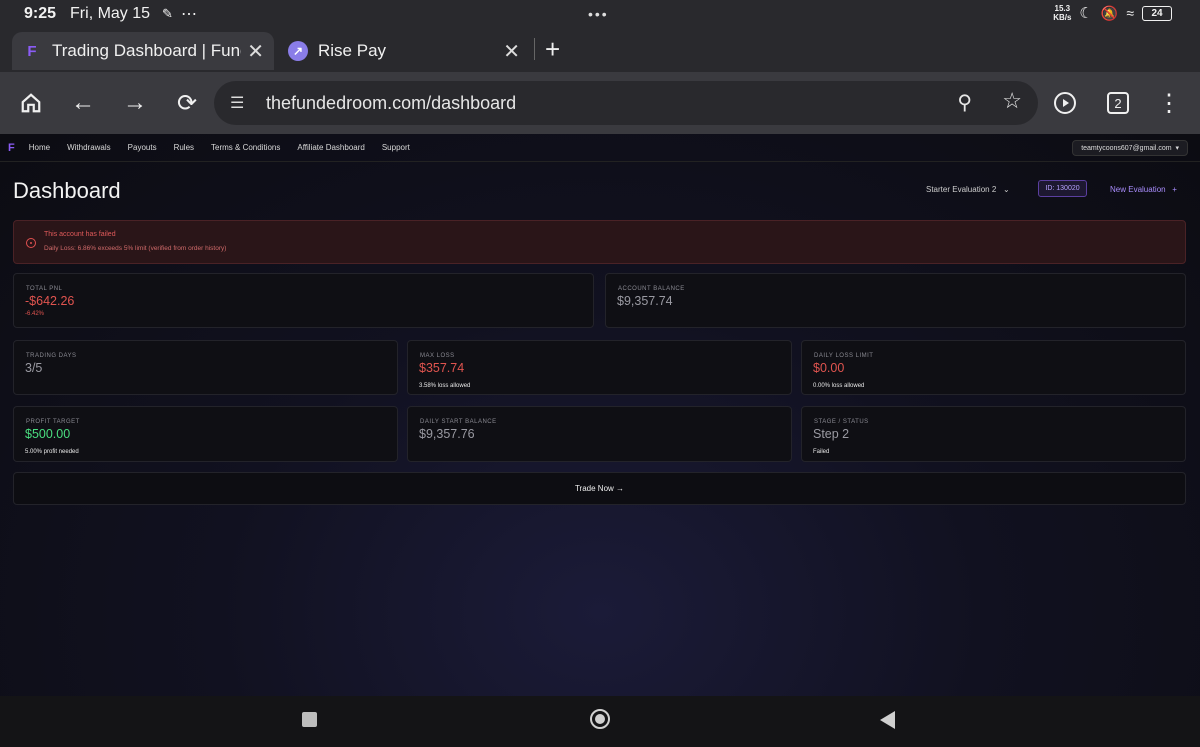  I want to click on account-menu: teamtycoons607@gmail.com ▾, so click(1130, 148).